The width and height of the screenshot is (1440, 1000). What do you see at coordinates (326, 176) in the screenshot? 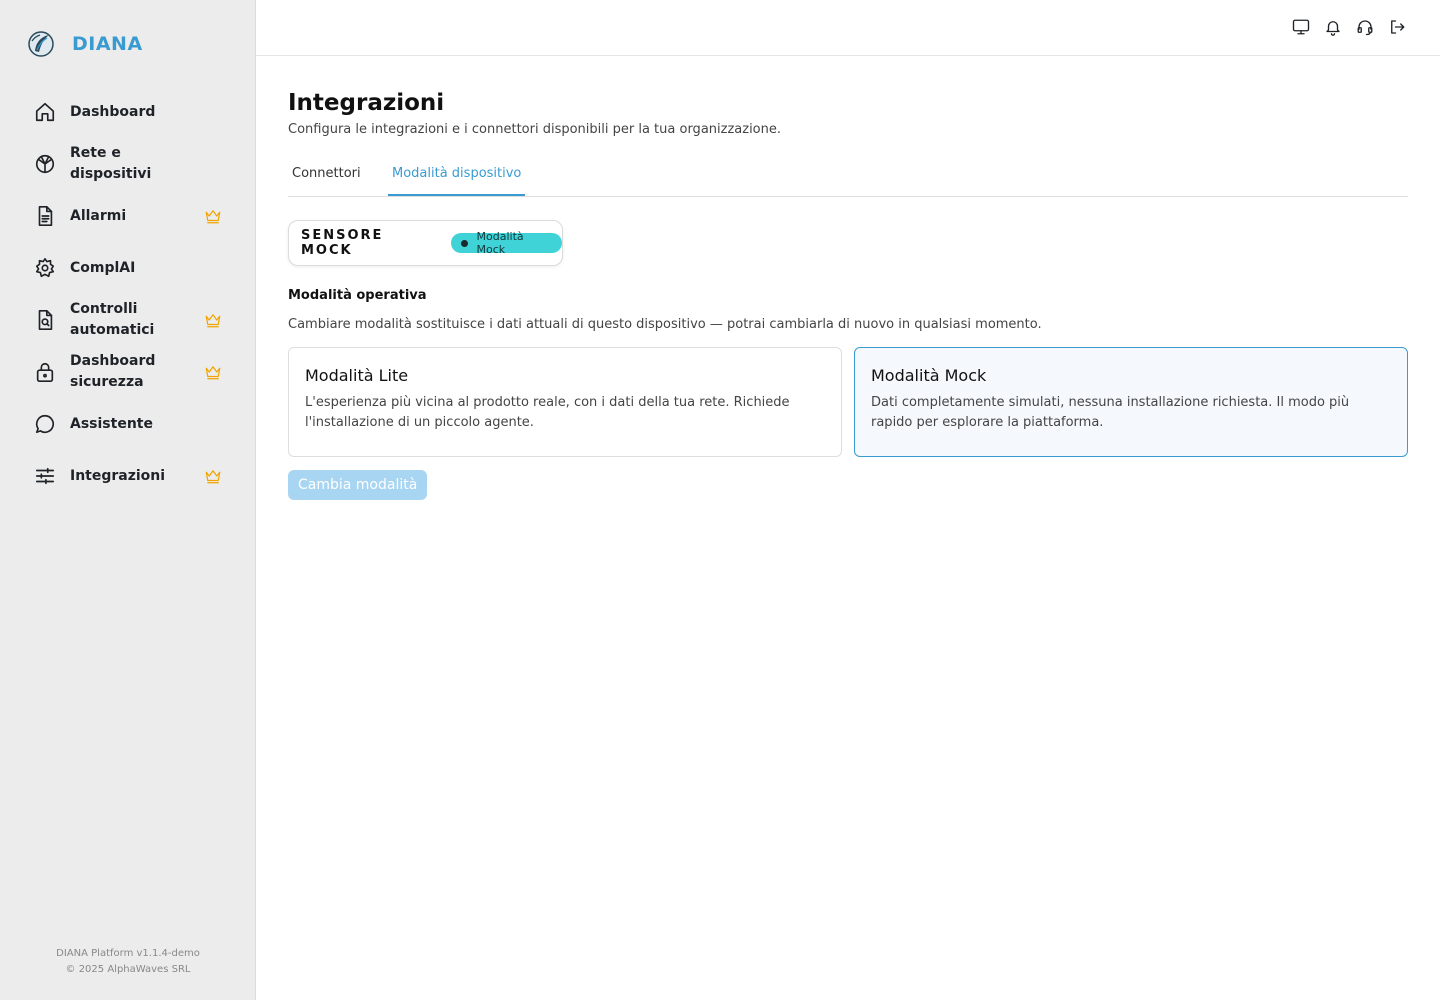
I see `tab-connectors: Connettori` at bounding box center [326, 176].